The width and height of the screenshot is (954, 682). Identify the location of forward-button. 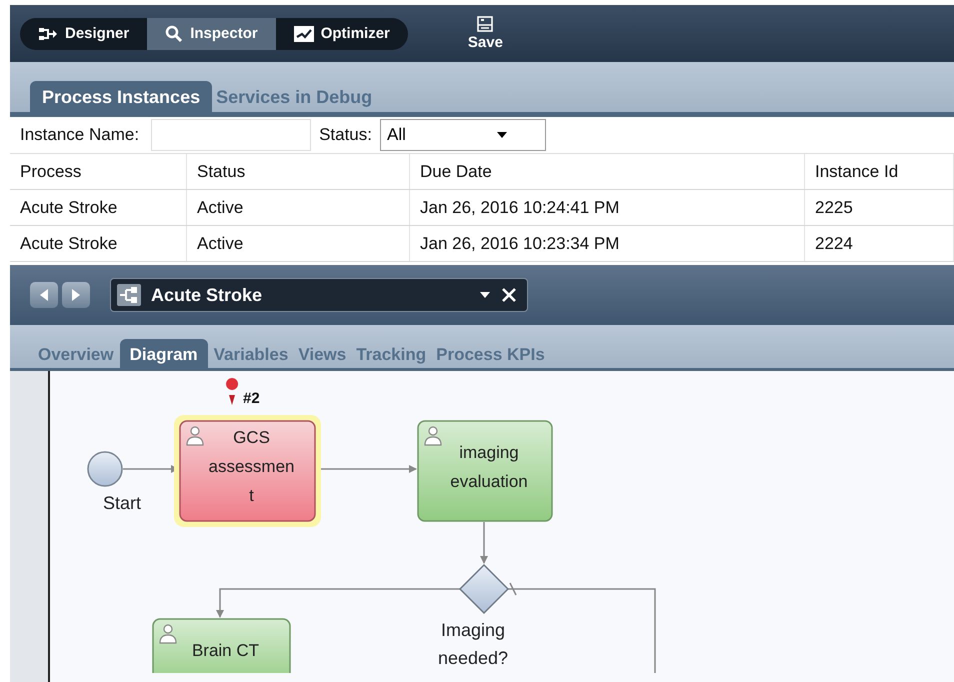
(76, 295).